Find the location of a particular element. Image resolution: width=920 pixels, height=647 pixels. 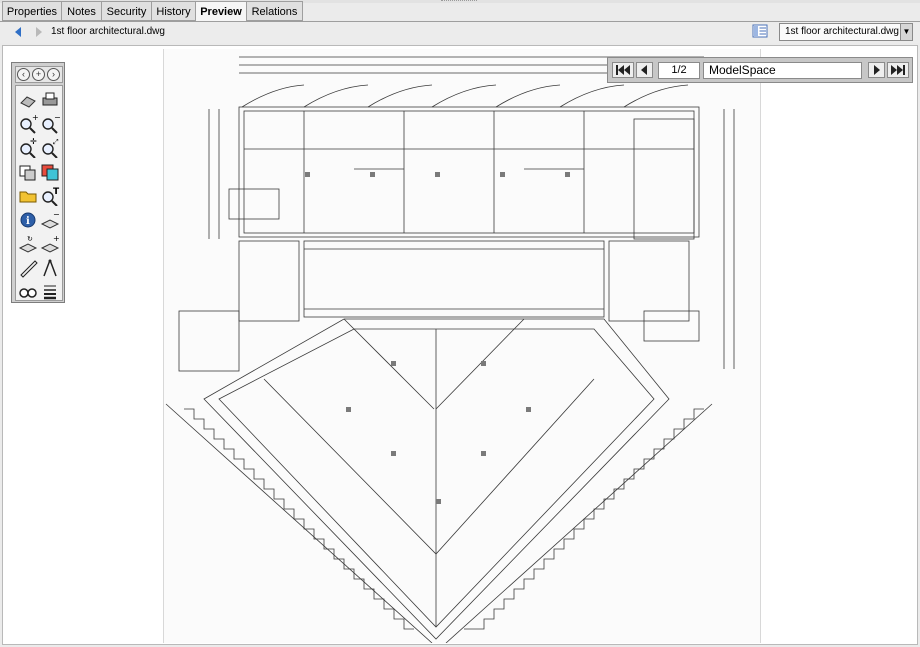

tab-relations: Relations is located at coordinates (274, 11).